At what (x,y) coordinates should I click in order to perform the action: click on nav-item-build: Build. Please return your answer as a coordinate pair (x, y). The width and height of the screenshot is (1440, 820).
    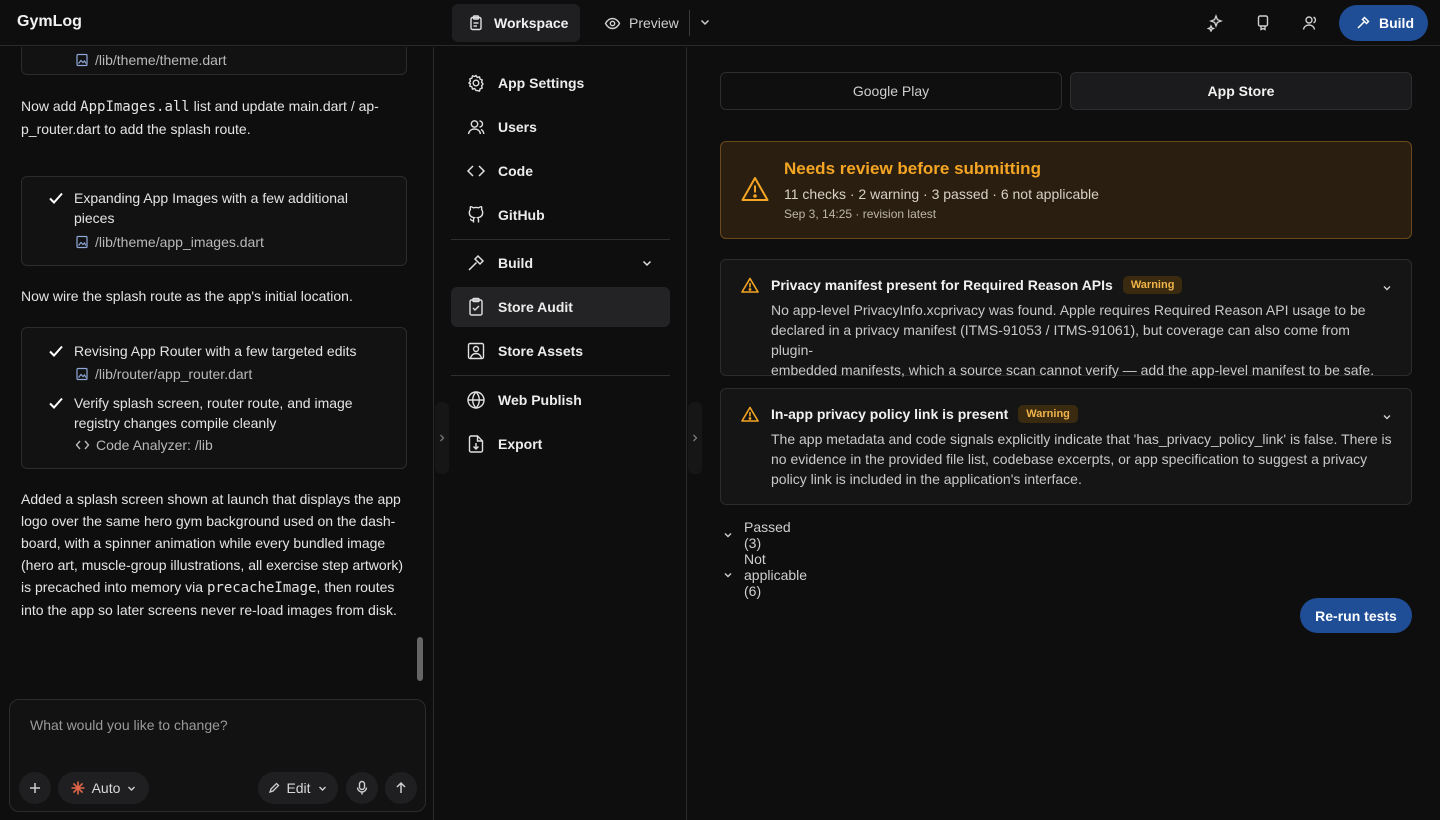
    Looking at the image, I should click on (560, 263).